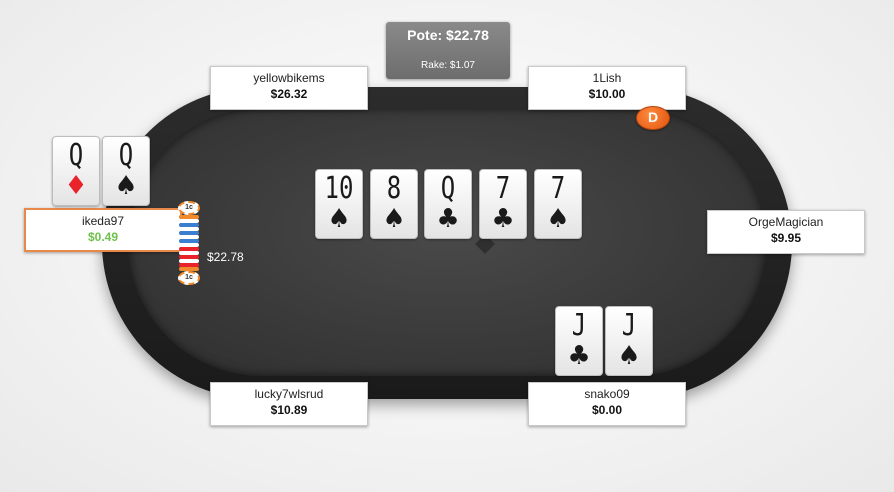 This screenshot has height=492, width=894. I want to click on board-card: 7 ♣, so click(503, 204).